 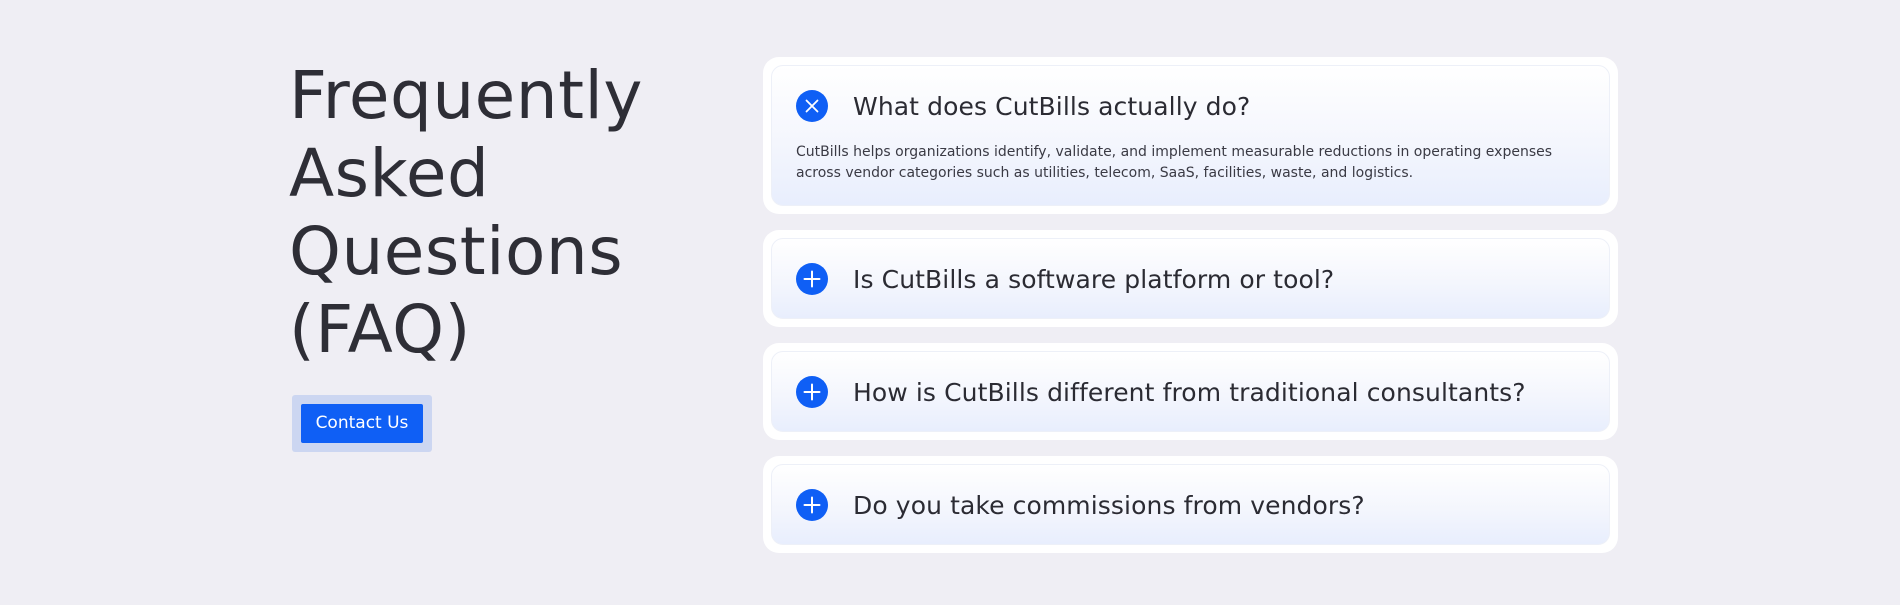 I want to click on faq-question: Do you take commissions from vendors?, so click(x=1109, y=505).